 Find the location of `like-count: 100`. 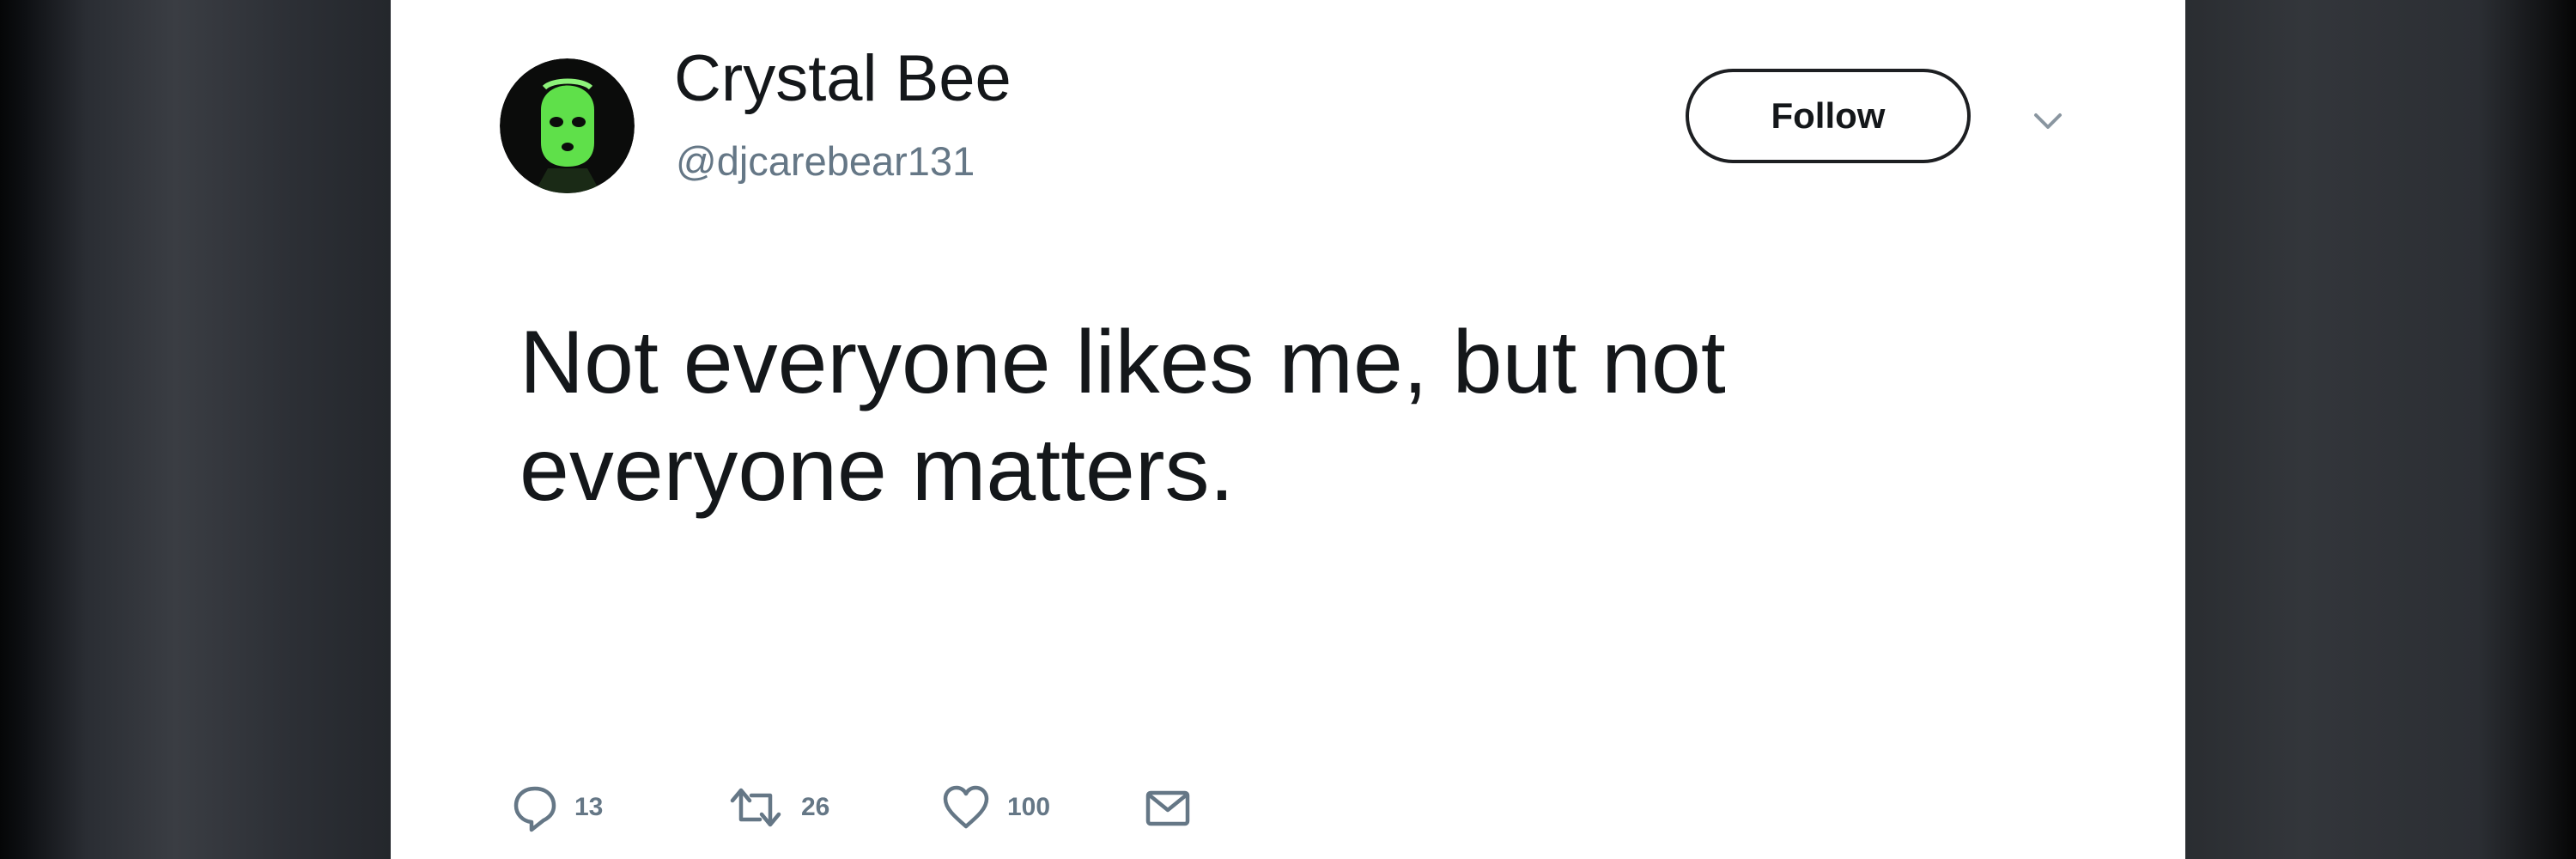

like-count: 100 is located at coordinates (1029, 807).